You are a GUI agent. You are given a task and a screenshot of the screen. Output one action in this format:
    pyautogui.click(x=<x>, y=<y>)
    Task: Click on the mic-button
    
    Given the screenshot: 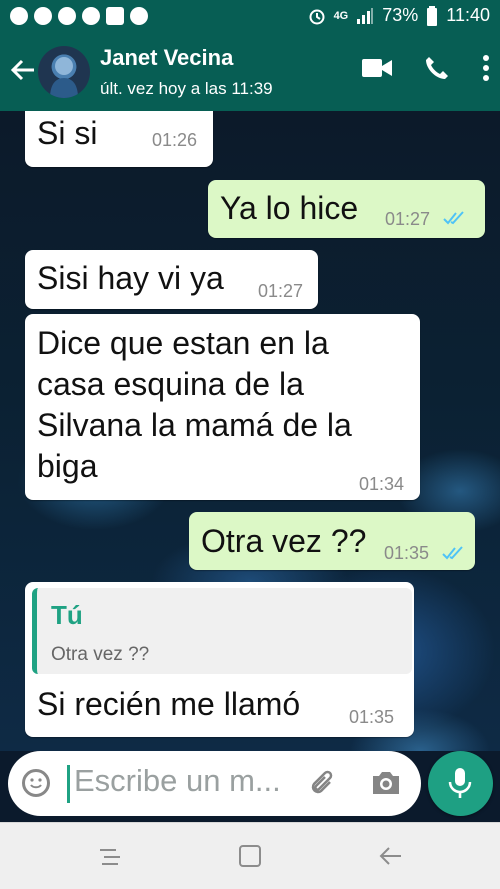 What is the action you would take?
    pyautogui.click(x=460, y=783)
    